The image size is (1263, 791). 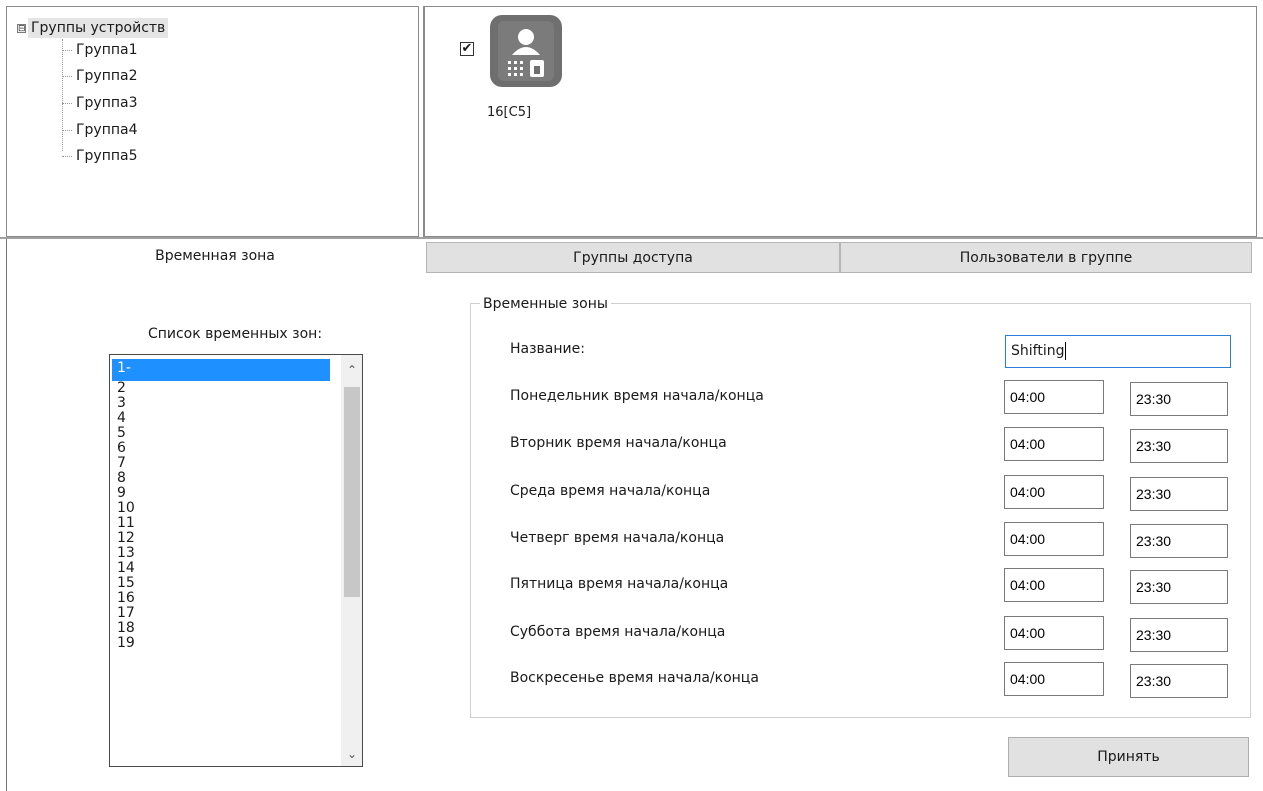 I want to click on tz-list-scrollbar: ⌃ ⌄, so click(x=351, y=560).